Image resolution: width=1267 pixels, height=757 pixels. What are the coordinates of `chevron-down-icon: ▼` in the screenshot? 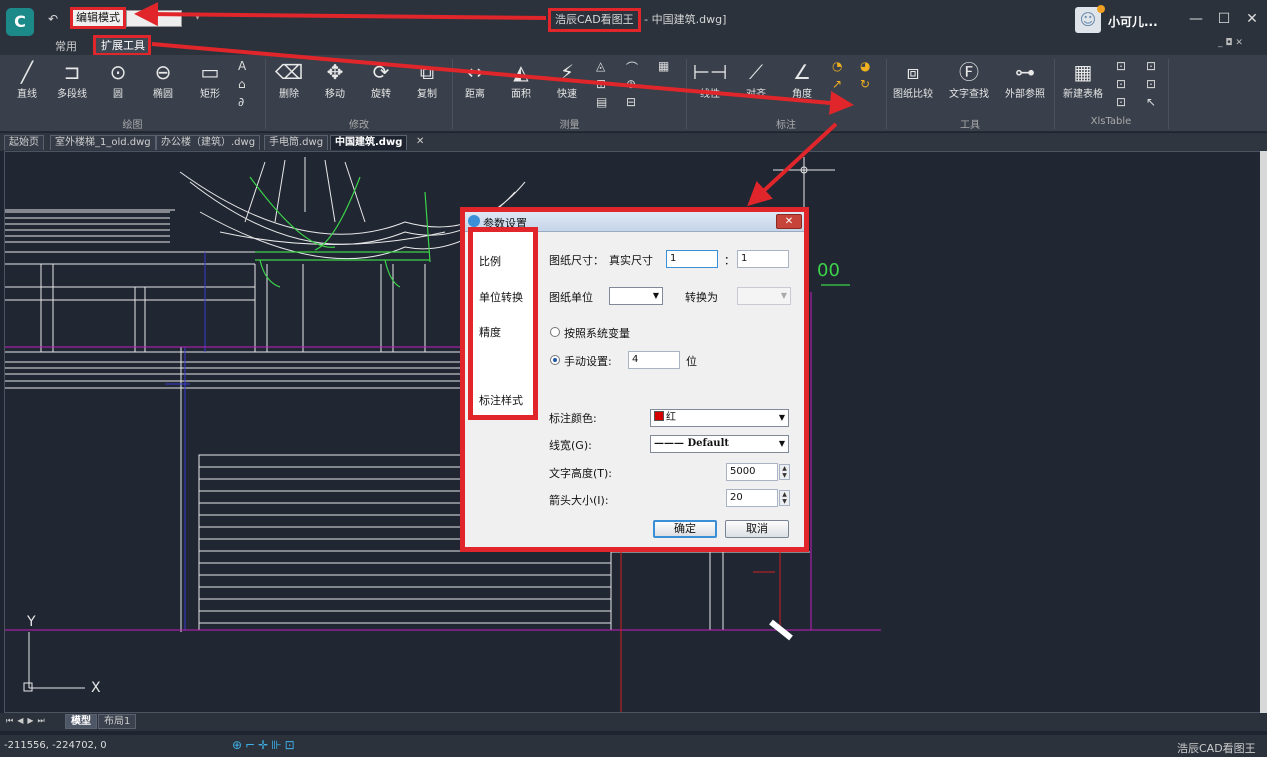 It's located at (781, 417).